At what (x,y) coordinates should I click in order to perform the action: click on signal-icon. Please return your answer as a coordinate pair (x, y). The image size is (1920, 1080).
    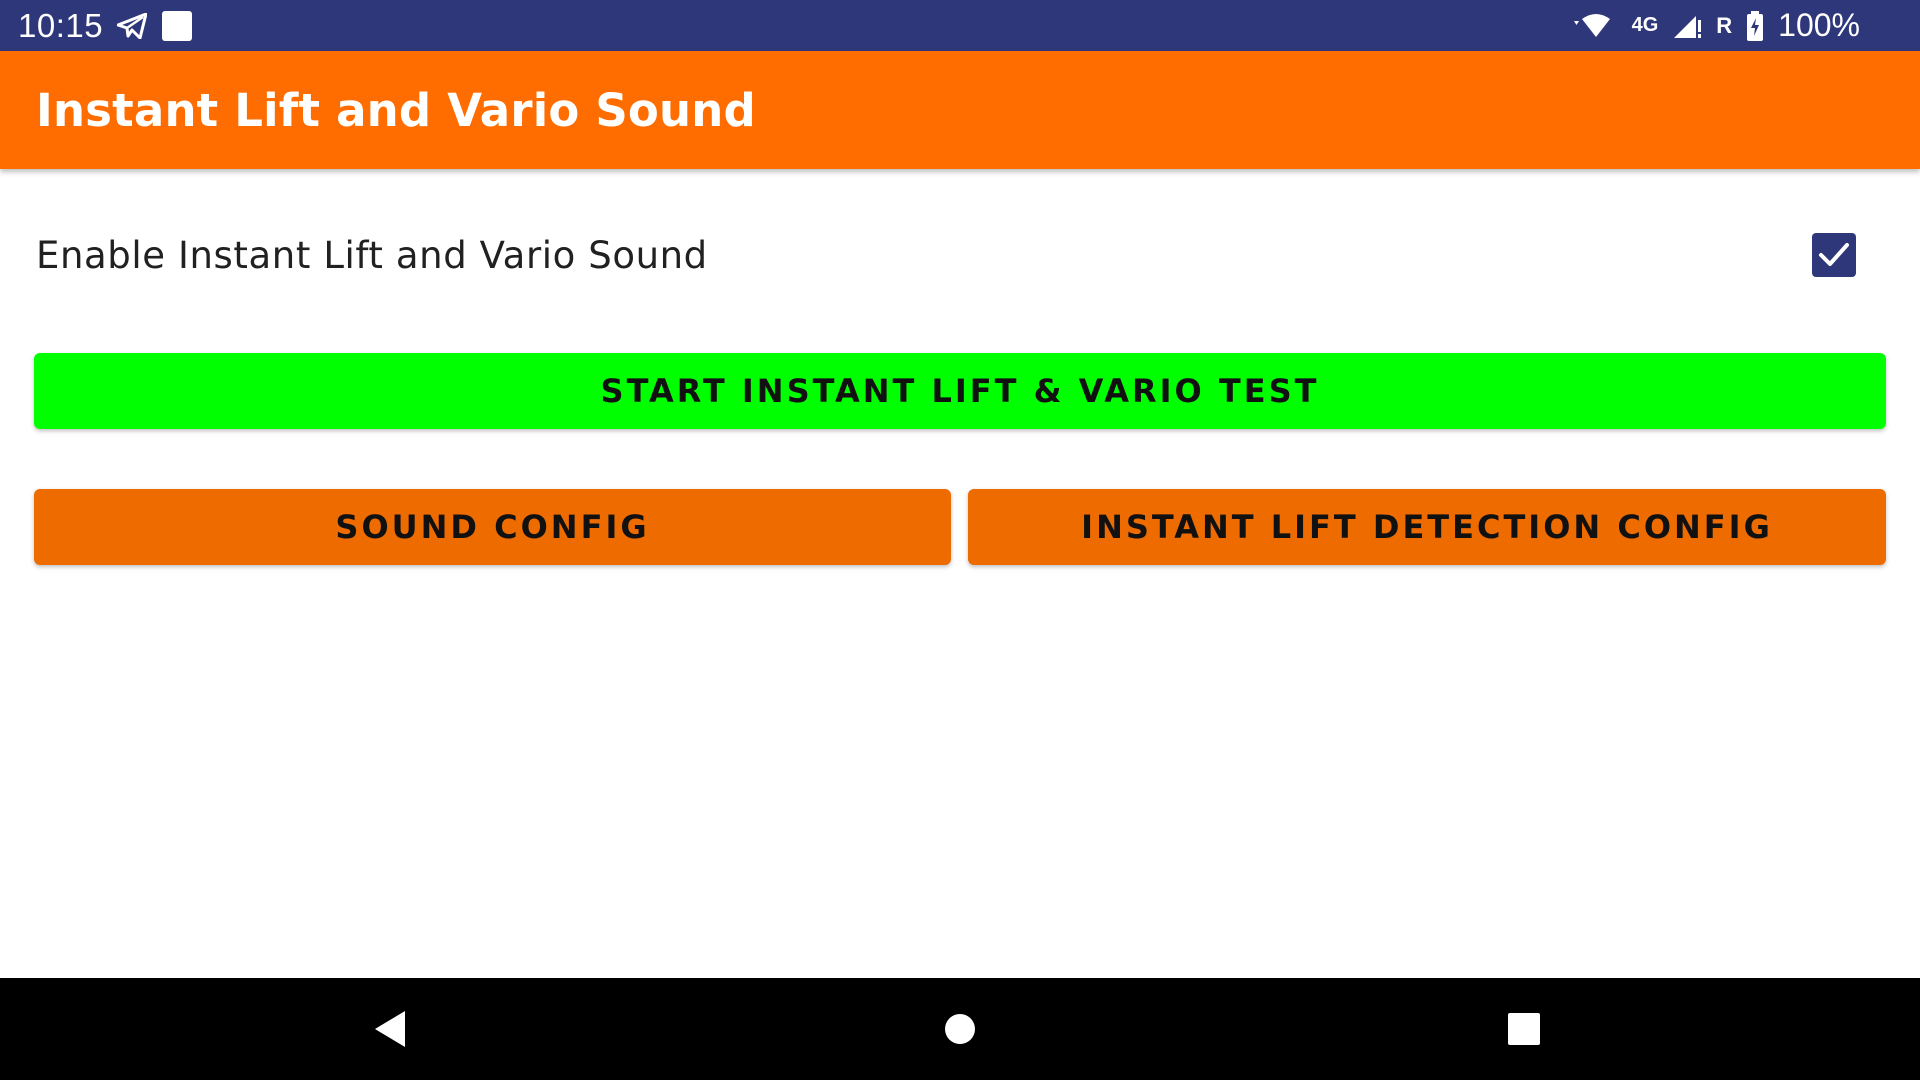
    Looking at the image, I should click on (1687, 26).